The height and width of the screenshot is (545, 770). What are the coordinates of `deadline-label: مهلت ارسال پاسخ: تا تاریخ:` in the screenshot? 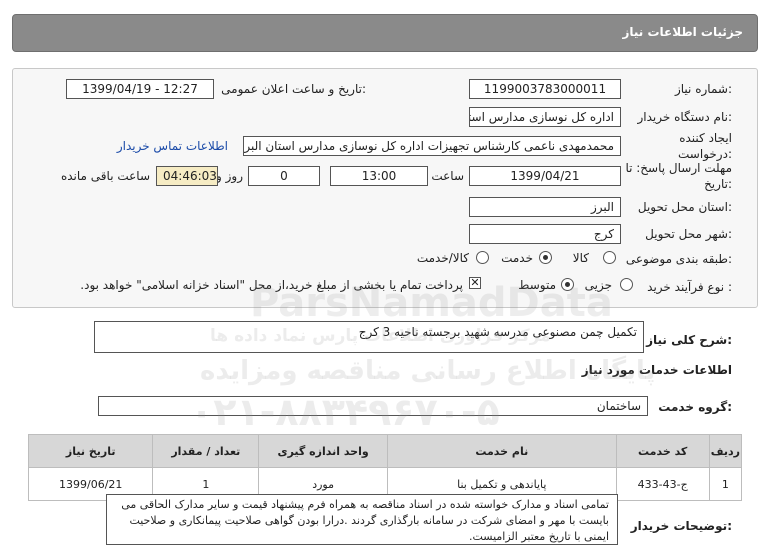 It's located at (678, 176).